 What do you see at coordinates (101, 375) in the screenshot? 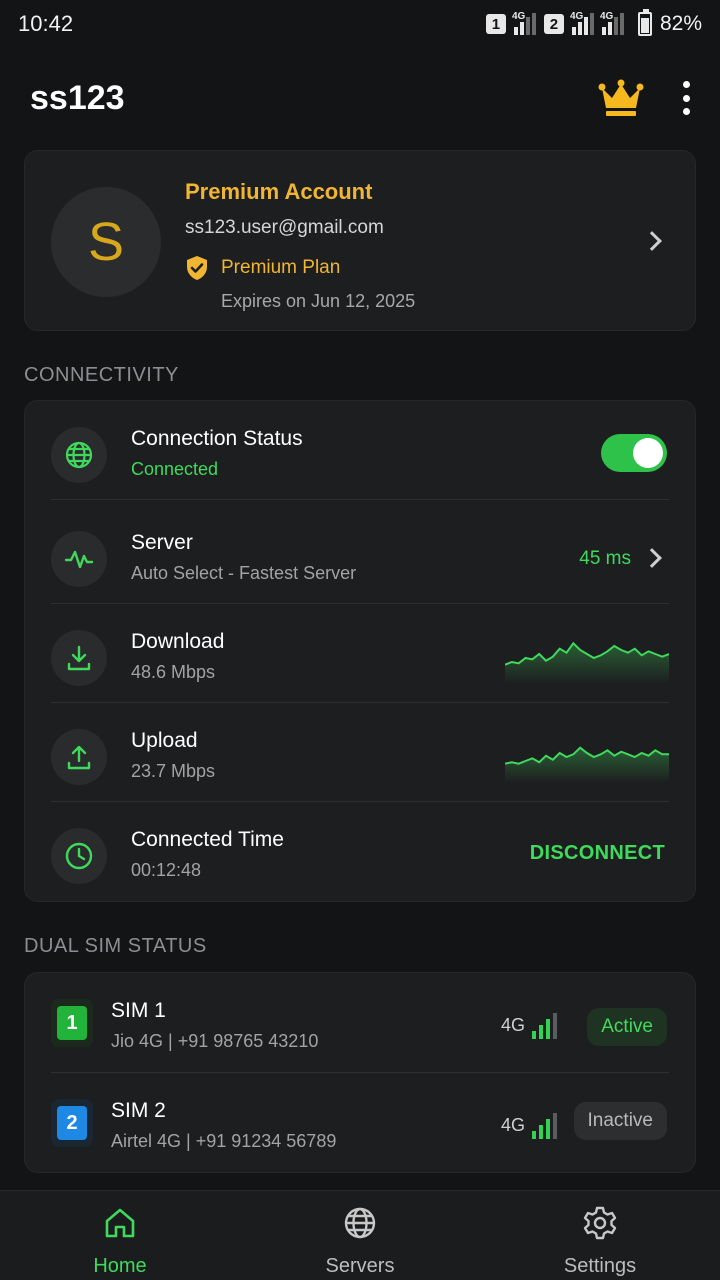
I see `section-heading-connectivity: CONNECTIVITY` at bounding box center [101, 375].